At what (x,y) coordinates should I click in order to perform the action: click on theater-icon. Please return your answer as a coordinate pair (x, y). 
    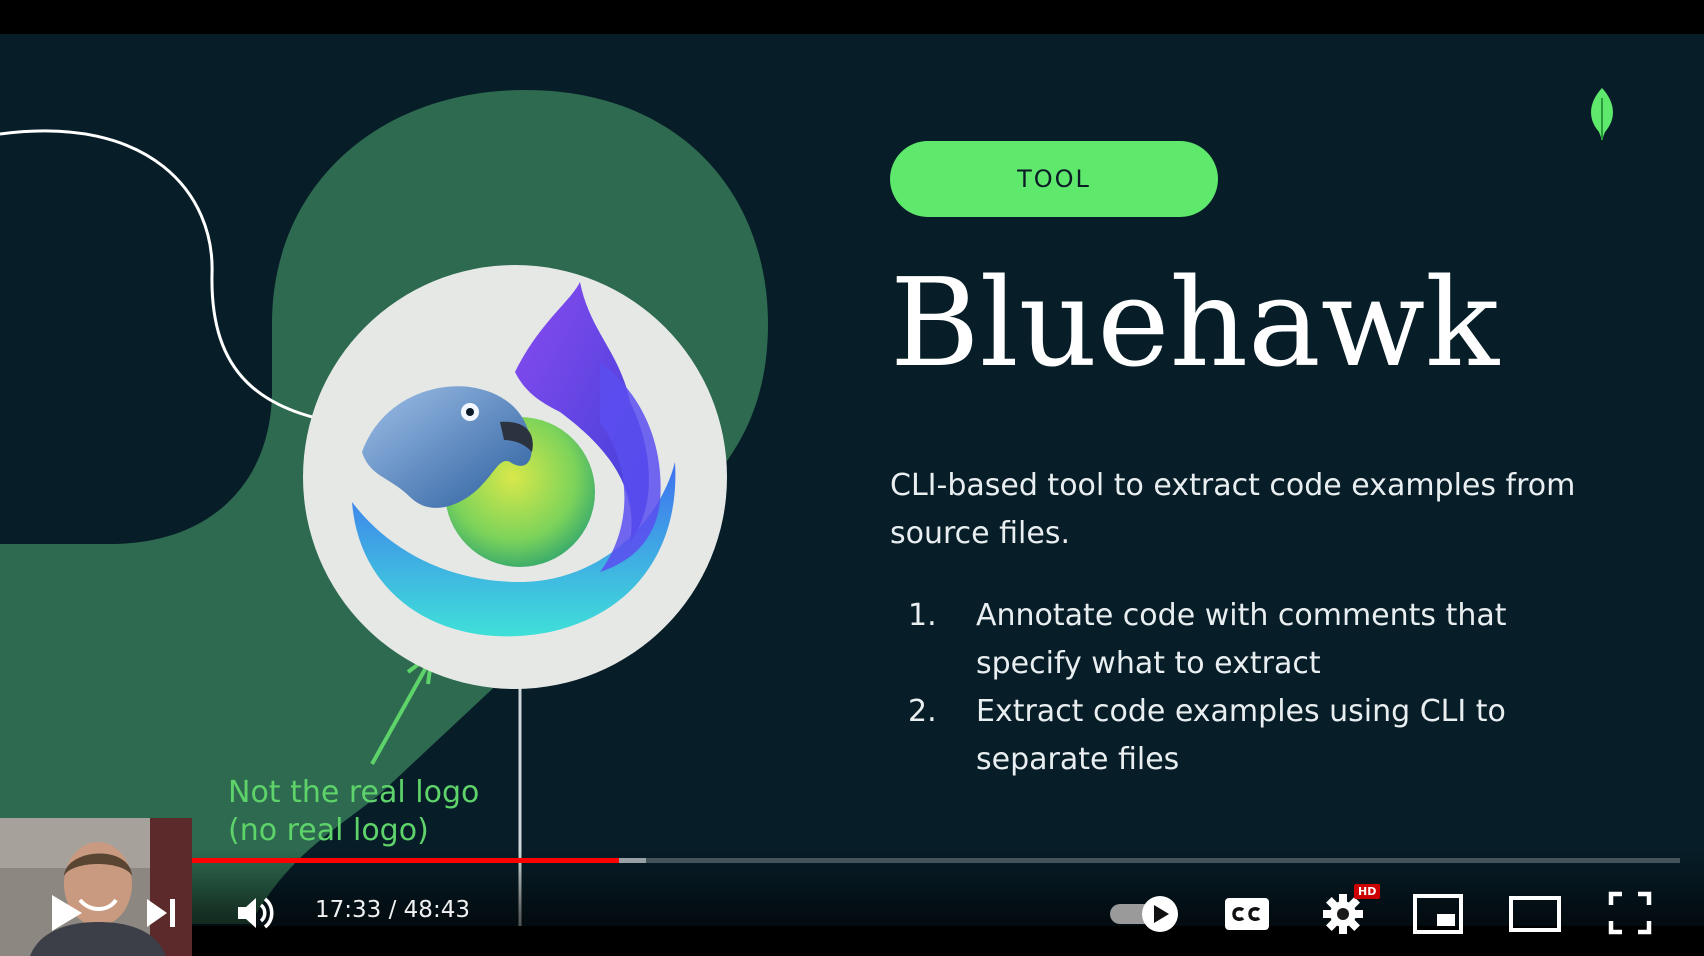
    Looking at the image, I should click on (1535, 914).